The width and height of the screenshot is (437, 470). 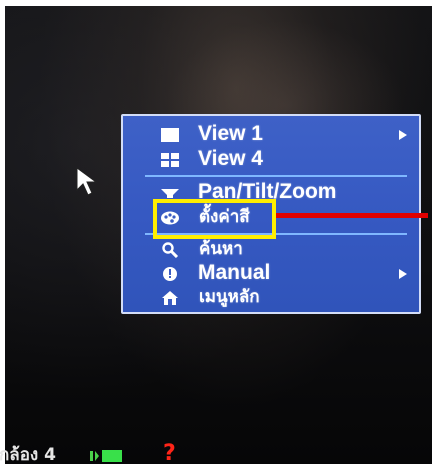 What do you see at coordinates (229, 297) in the screenshot?
I see `menu-item-label: เมนูหลัก` at bounding box center [229, 297].